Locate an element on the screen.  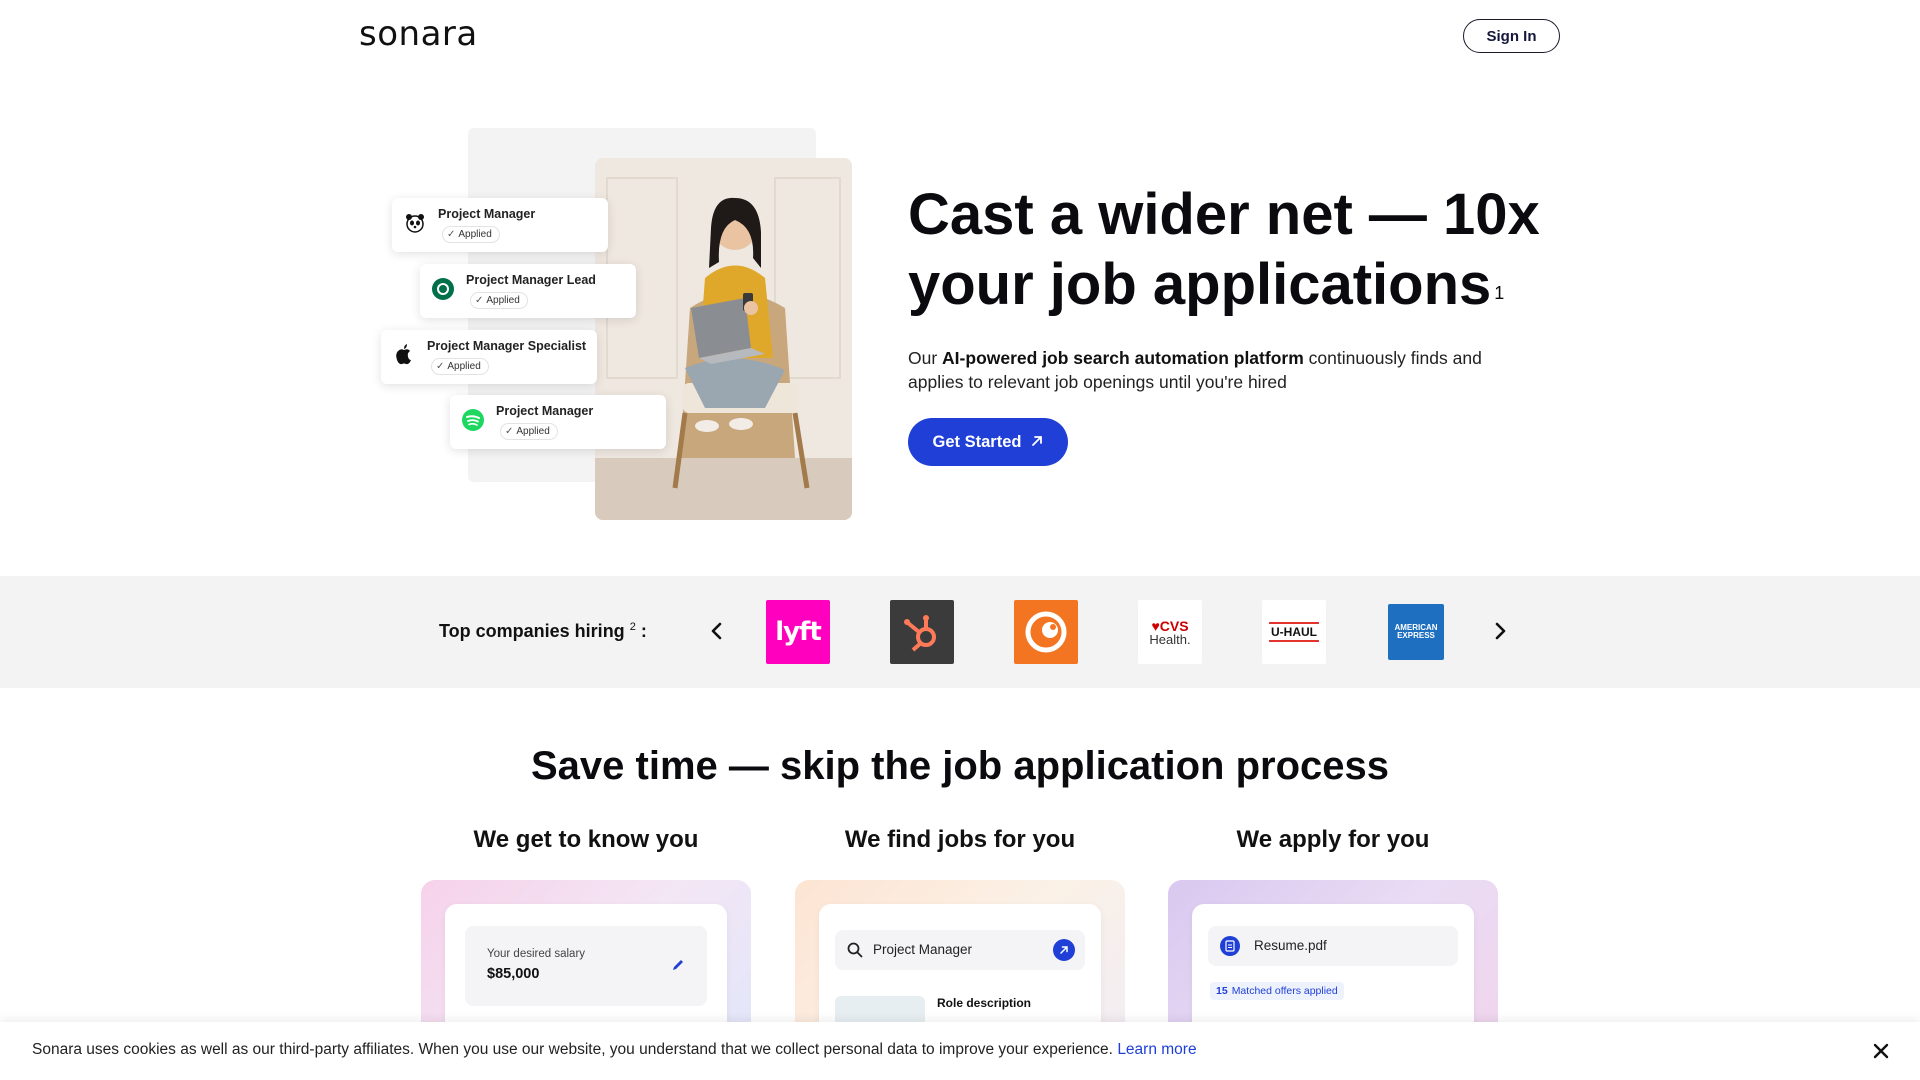
close-icon is located at coordinates (1881, 1051).